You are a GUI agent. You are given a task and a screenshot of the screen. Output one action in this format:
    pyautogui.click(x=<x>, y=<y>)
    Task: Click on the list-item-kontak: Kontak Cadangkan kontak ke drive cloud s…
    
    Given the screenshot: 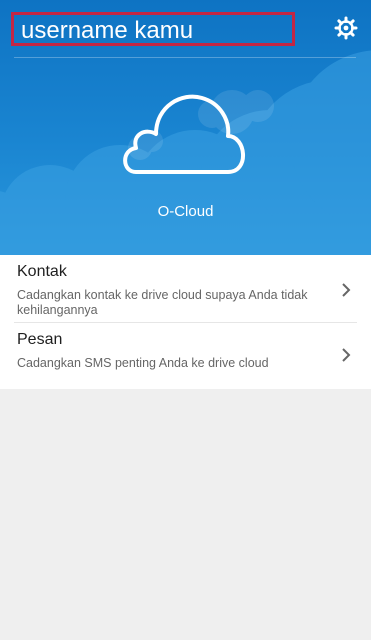 What is the action you would take?
    pyautogui.click(x=185, y=288)
    